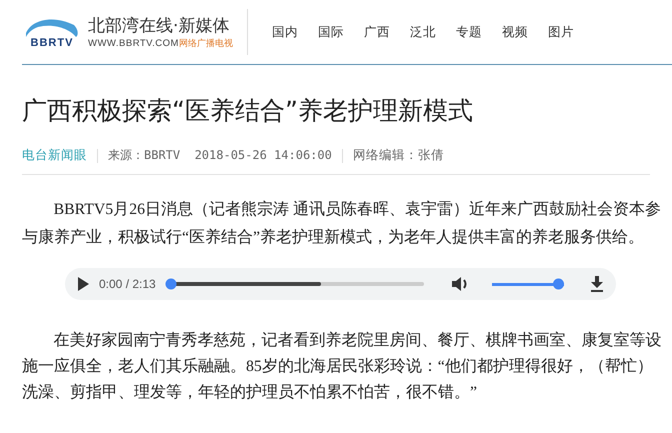 This screenshot has height=433, width=672. Describe the element at coordinates (52, 43) in the screenshot. I see `logo-brand: BBRTV` at that location.